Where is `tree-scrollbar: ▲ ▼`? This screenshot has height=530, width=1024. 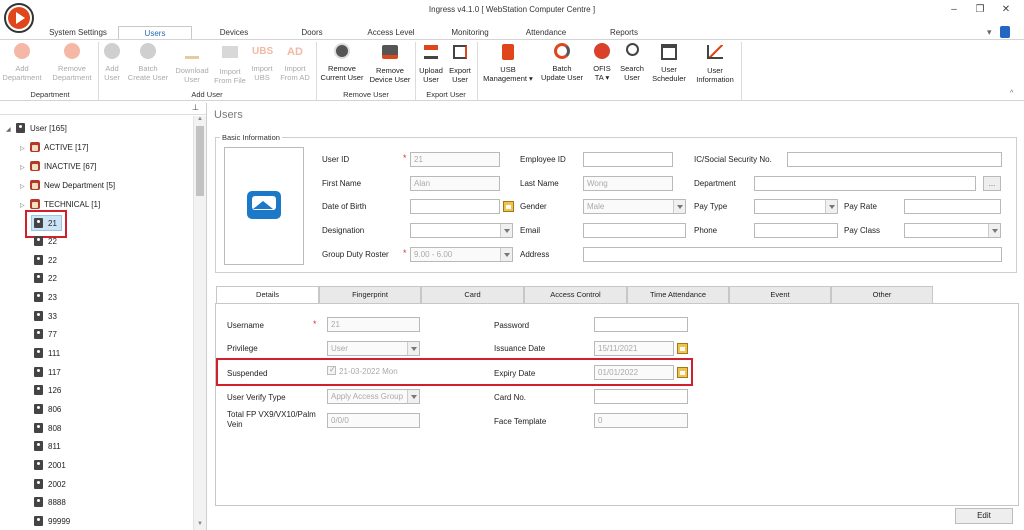
tree-scrollbar: ▲ ▼ is located at coordinates (199, 323).